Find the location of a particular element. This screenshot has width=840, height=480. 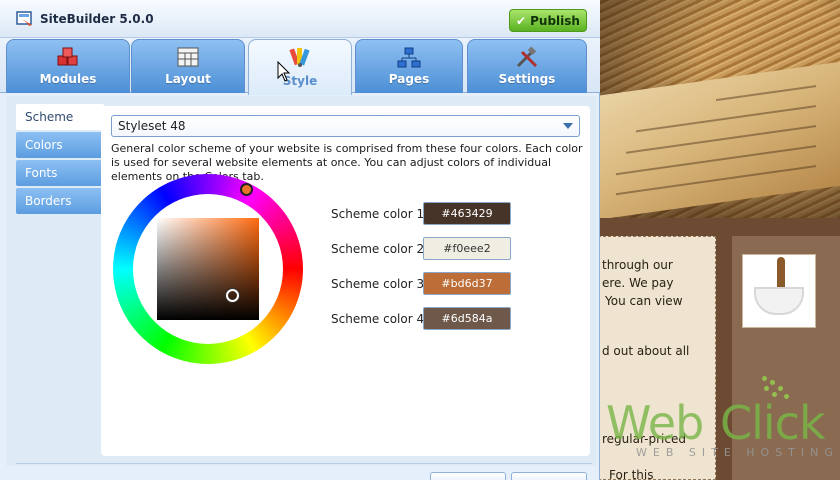

tab-label: Pages is located at coordinates (409, 79).